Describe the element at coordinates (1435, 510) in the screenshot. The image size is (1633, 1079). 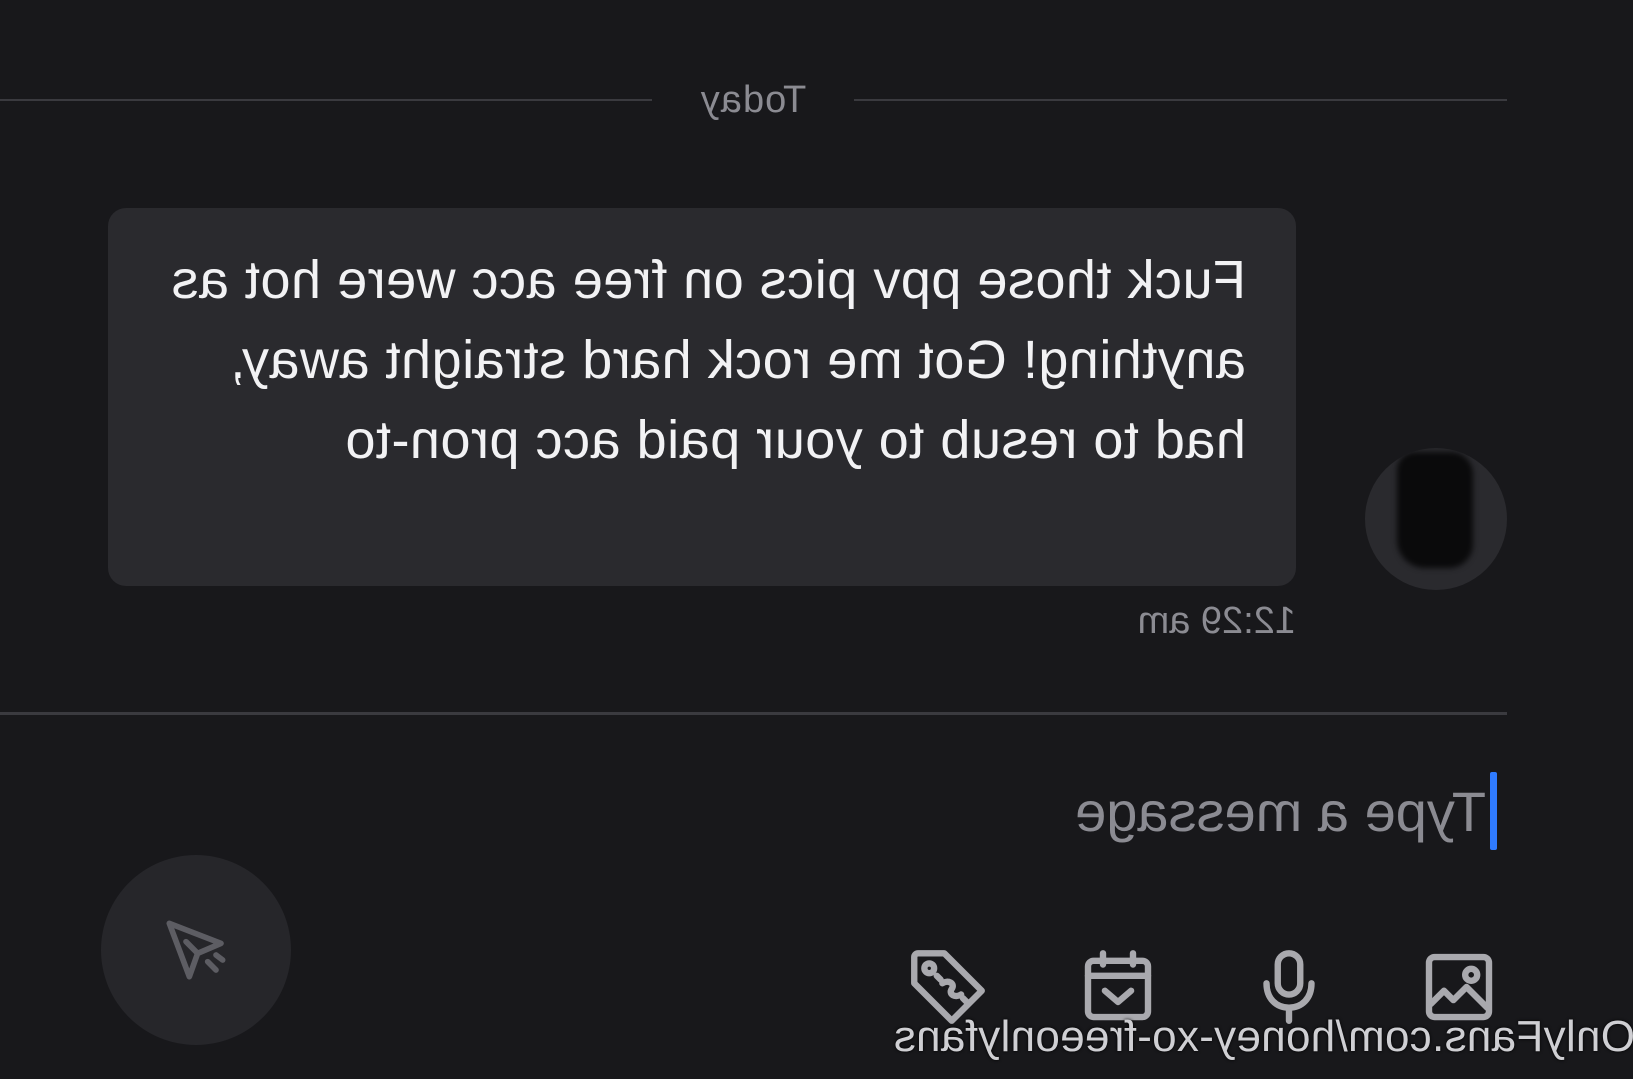
I see `avatar-image-redacted` at that location.